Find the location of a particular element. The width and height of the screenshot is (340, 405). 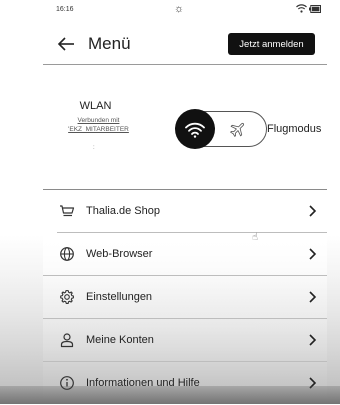

back-button is located at coordinates (66, 44).